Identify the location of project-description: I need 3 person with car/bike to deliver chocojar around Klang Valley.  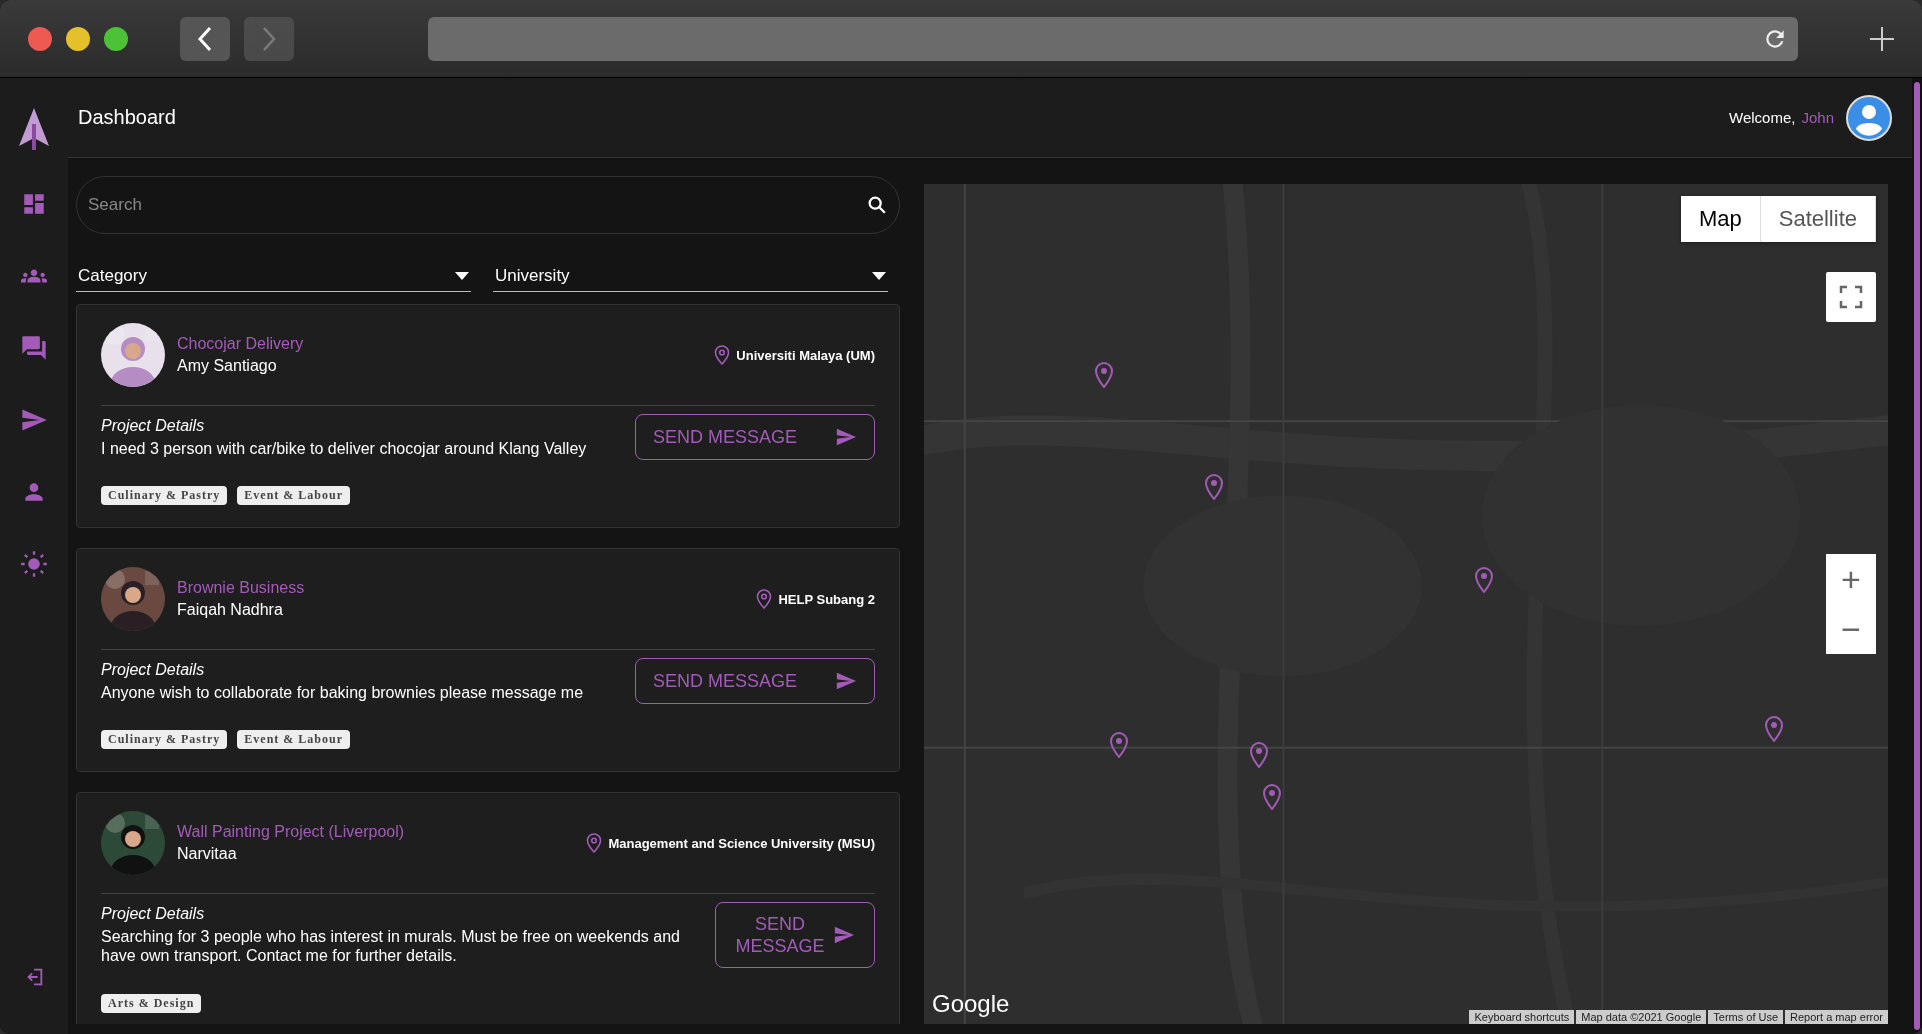
(344, 448).